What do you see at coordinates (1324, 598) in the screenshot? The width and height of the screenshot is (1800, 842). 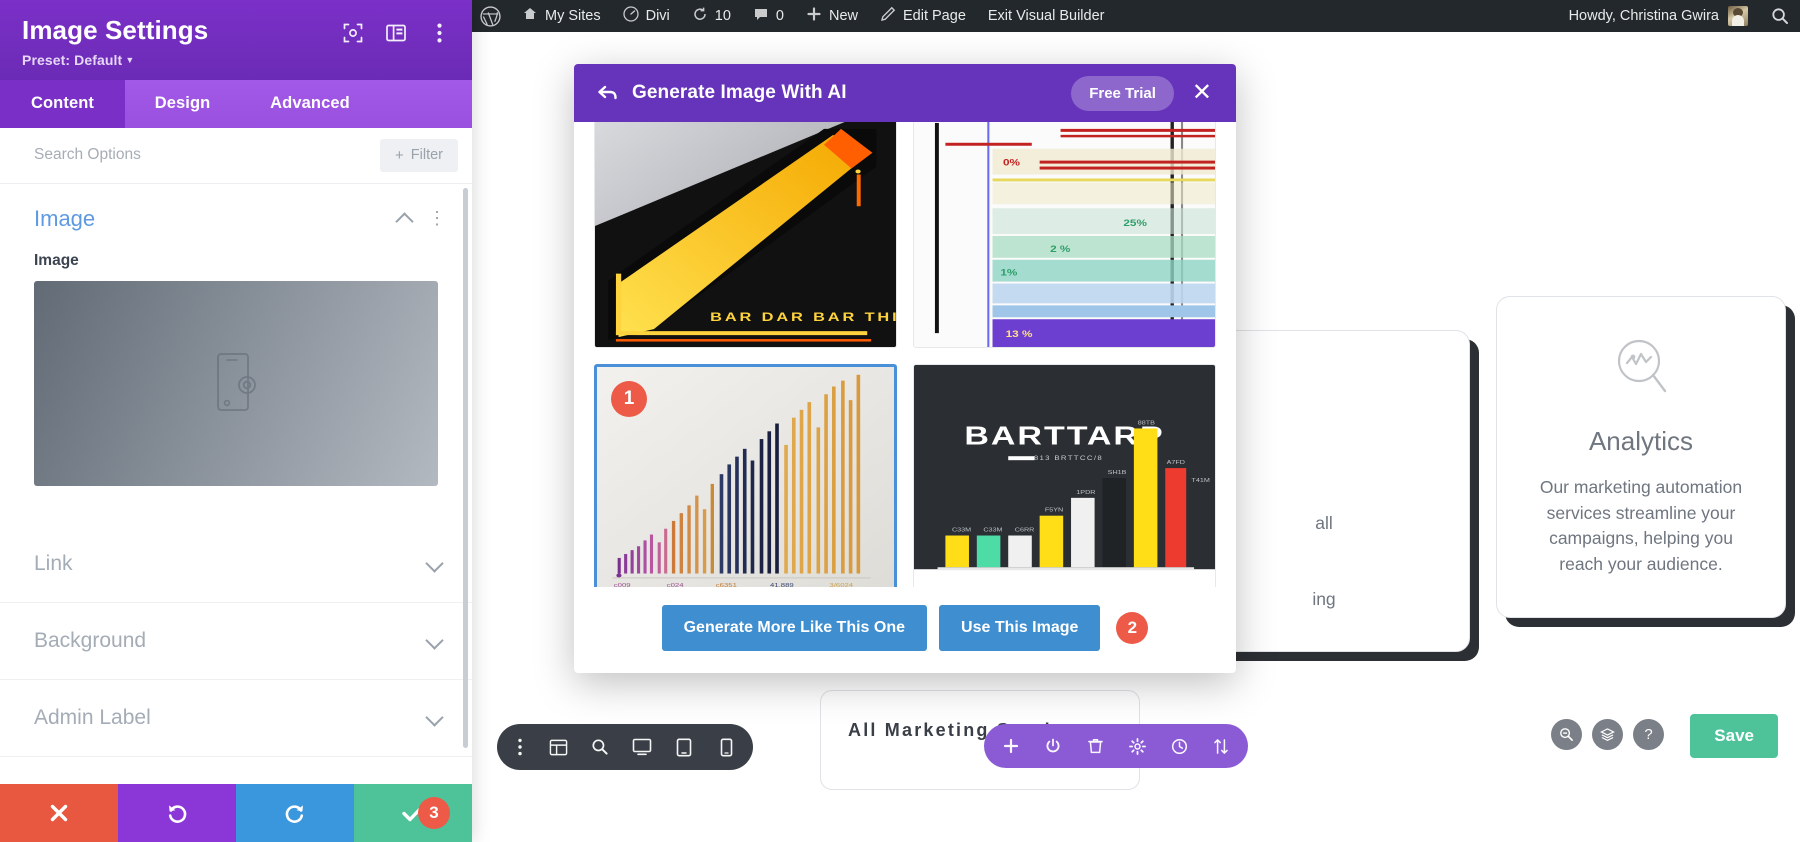 I see `service-card-fragment-2: ing` at bounding box center [1324, 598].